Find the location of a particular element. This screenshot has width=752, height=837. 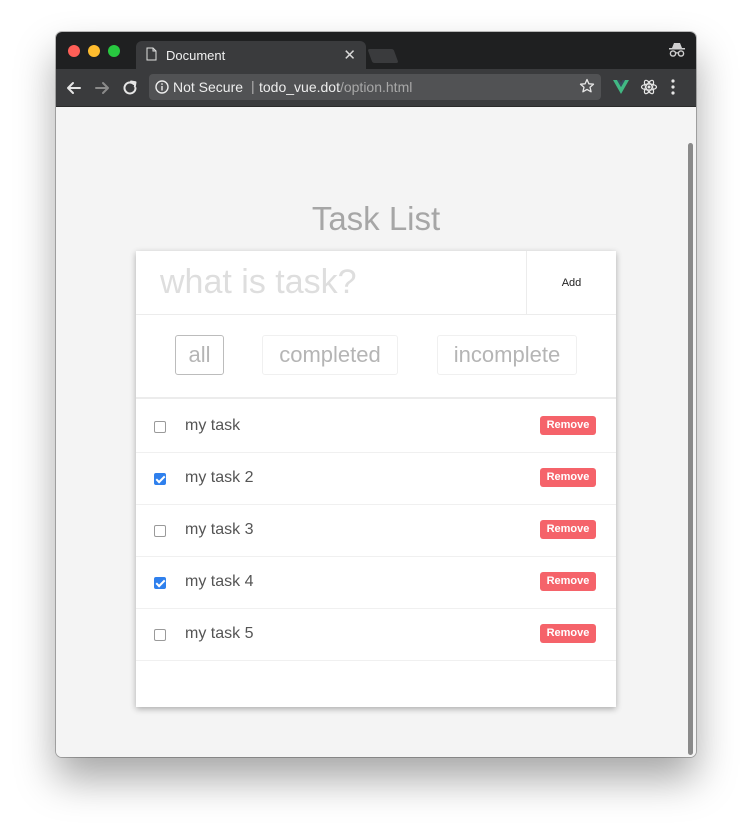

url-path: /option.html is located at coordinates (376, 87).